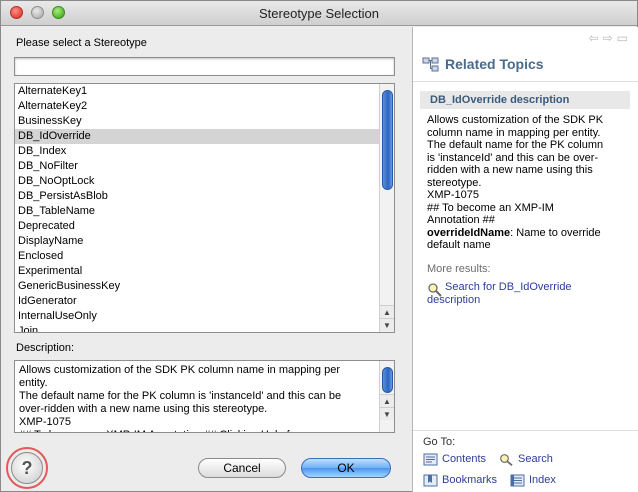 This screenshot has height=492, width=638. I want to click on description-scroll-down-icon: ▼, so click(387, 413).